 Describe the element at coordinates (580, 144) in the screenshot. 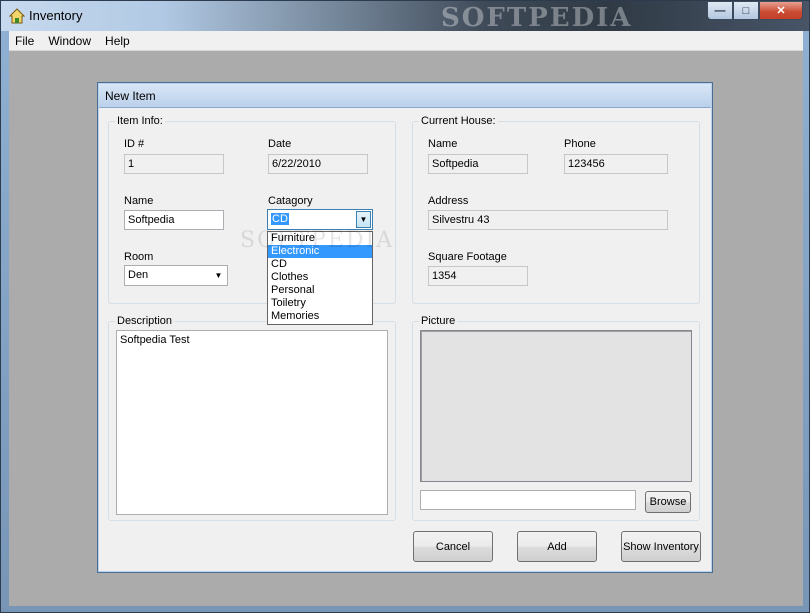

I see `phone-label: Phone` at that location.